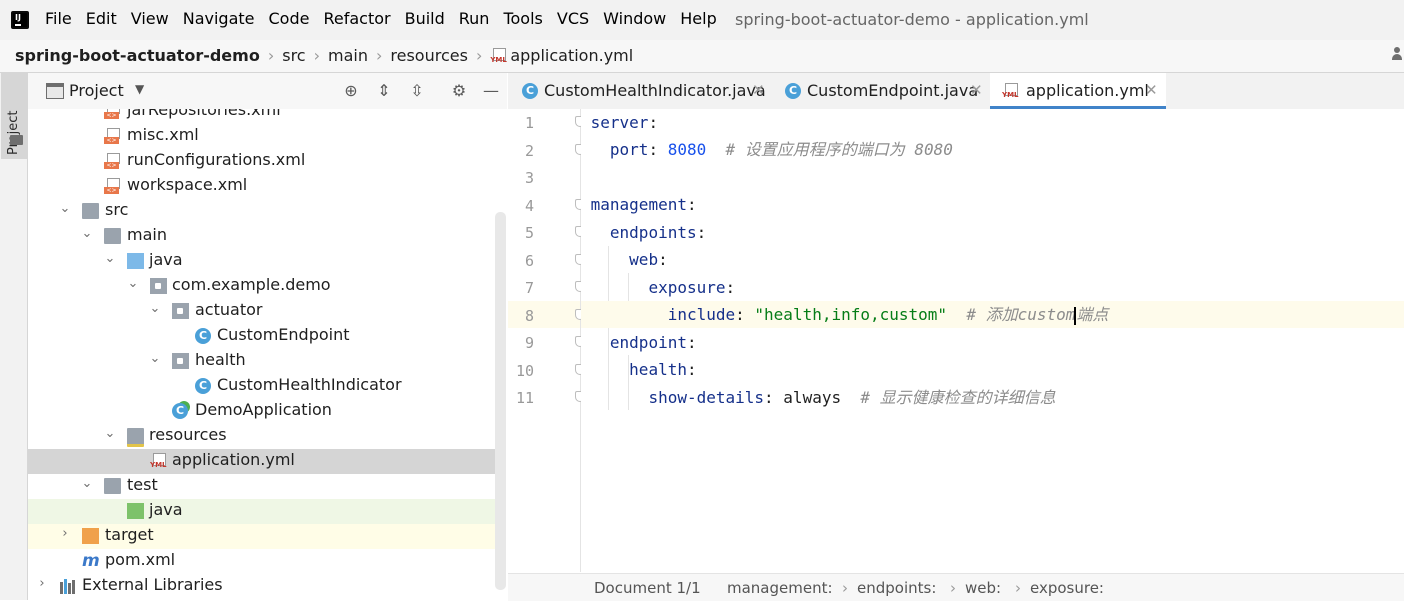 This screenshot has width=1404, height=601. Describe the element at coordinates (491, 91) in the screenshot. I see `minimize-icon: —` at that location.